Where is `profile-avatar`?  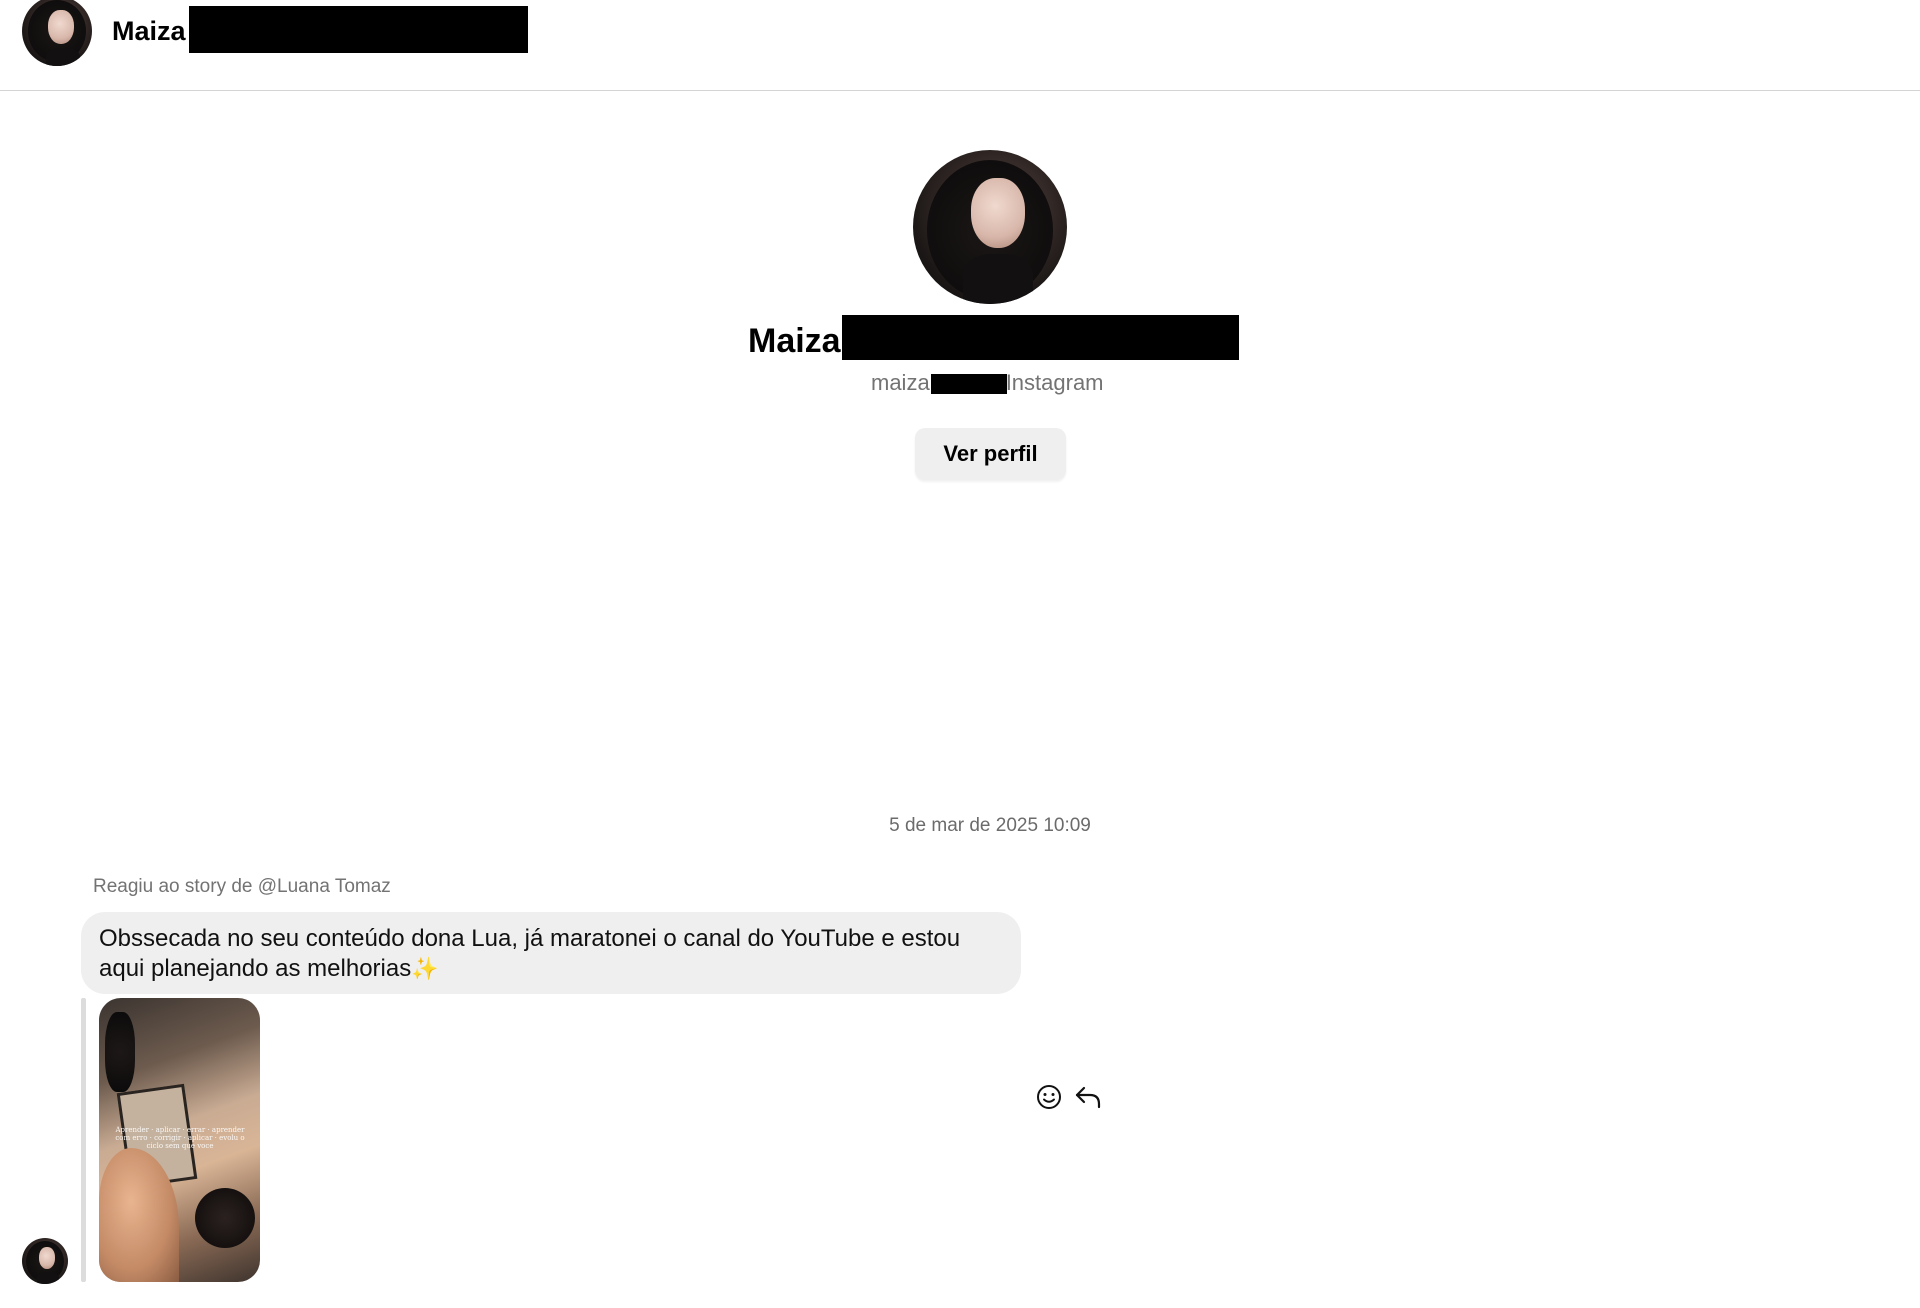 profile-avatar is located at coordinates (990, 227).